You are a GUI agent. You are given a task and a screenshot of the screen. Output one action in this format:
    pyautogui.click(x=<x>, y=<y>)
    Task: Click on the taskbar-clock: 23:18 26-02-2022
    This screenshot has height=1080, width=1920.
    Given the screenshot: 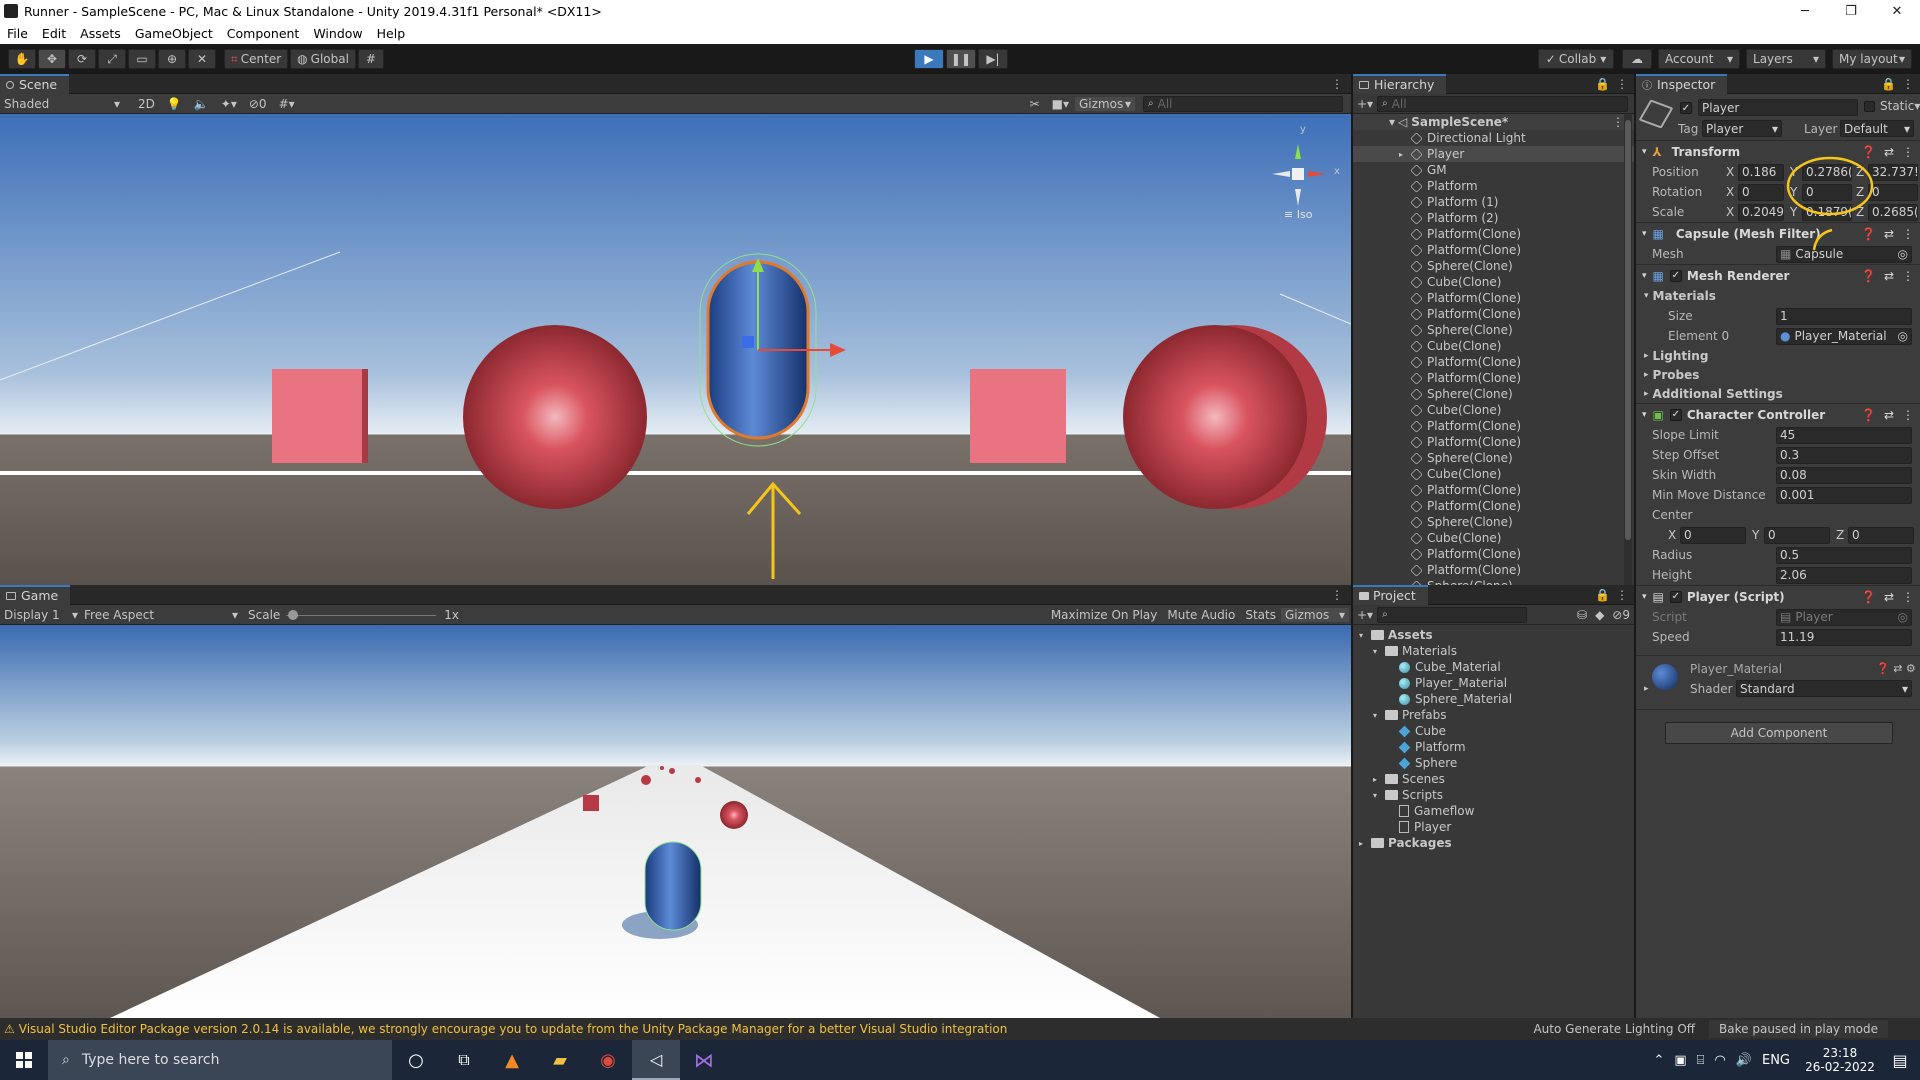 What is the action you would take?
    pyautogui.click(x=1840, y=1060)
    